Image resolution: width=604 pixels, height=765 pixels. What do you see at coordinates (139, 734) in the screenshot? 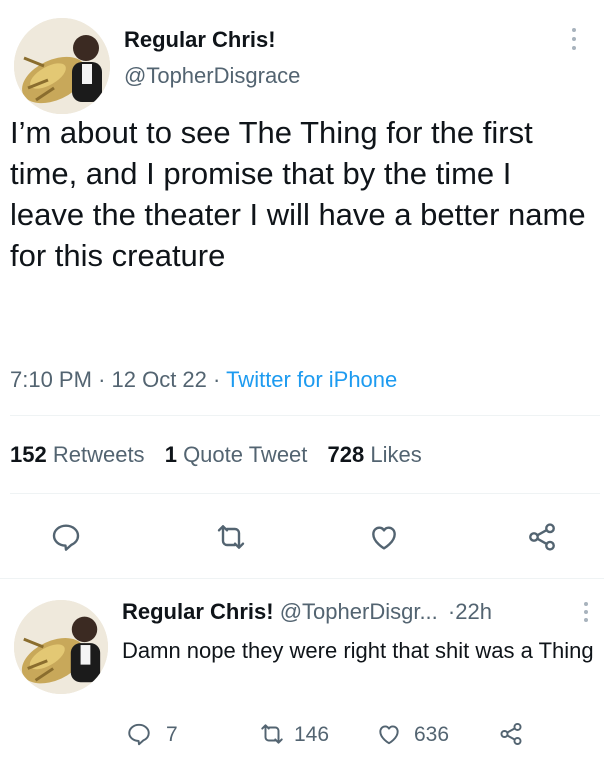
I see `reply-reply-icon` at bounding box center [139, 734].